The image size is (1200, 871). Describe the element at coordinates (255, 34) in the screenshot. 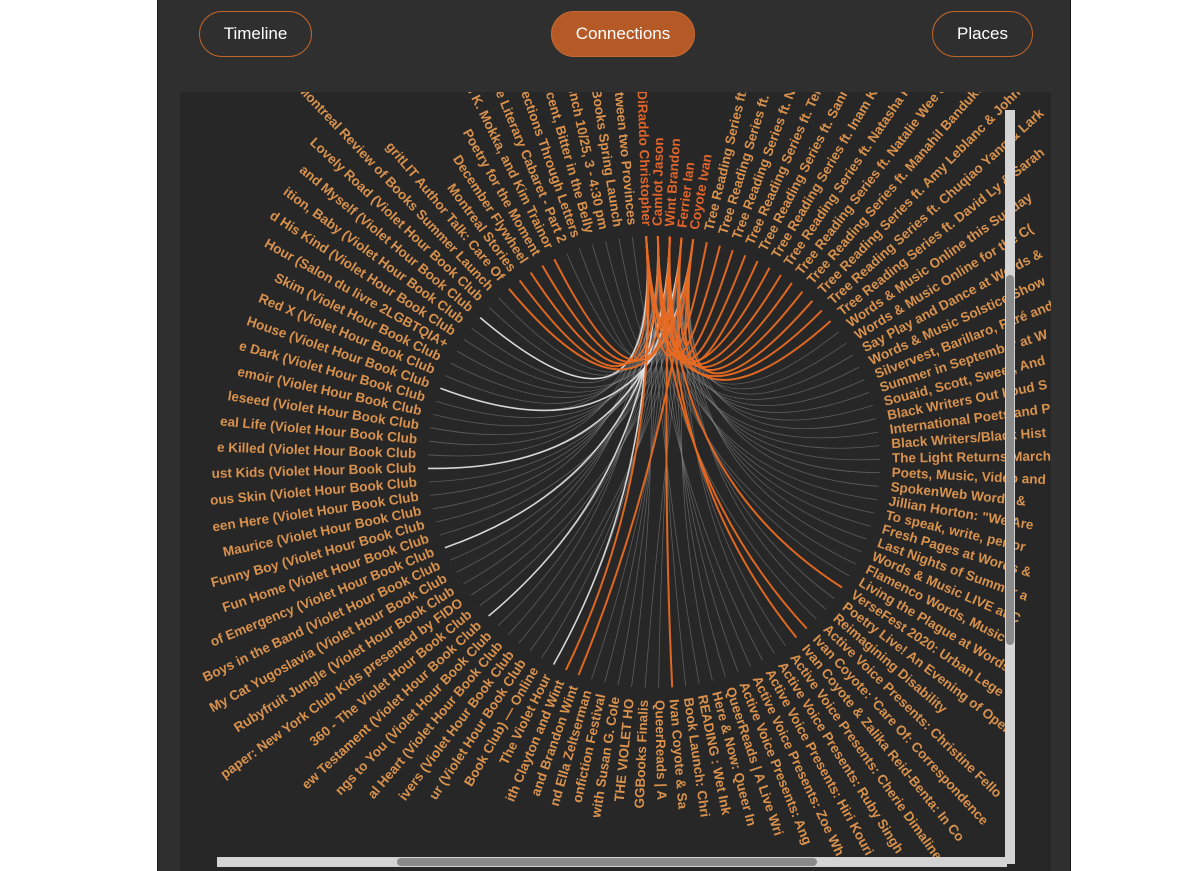

I see `tab-timeline: Timeline` at that location.